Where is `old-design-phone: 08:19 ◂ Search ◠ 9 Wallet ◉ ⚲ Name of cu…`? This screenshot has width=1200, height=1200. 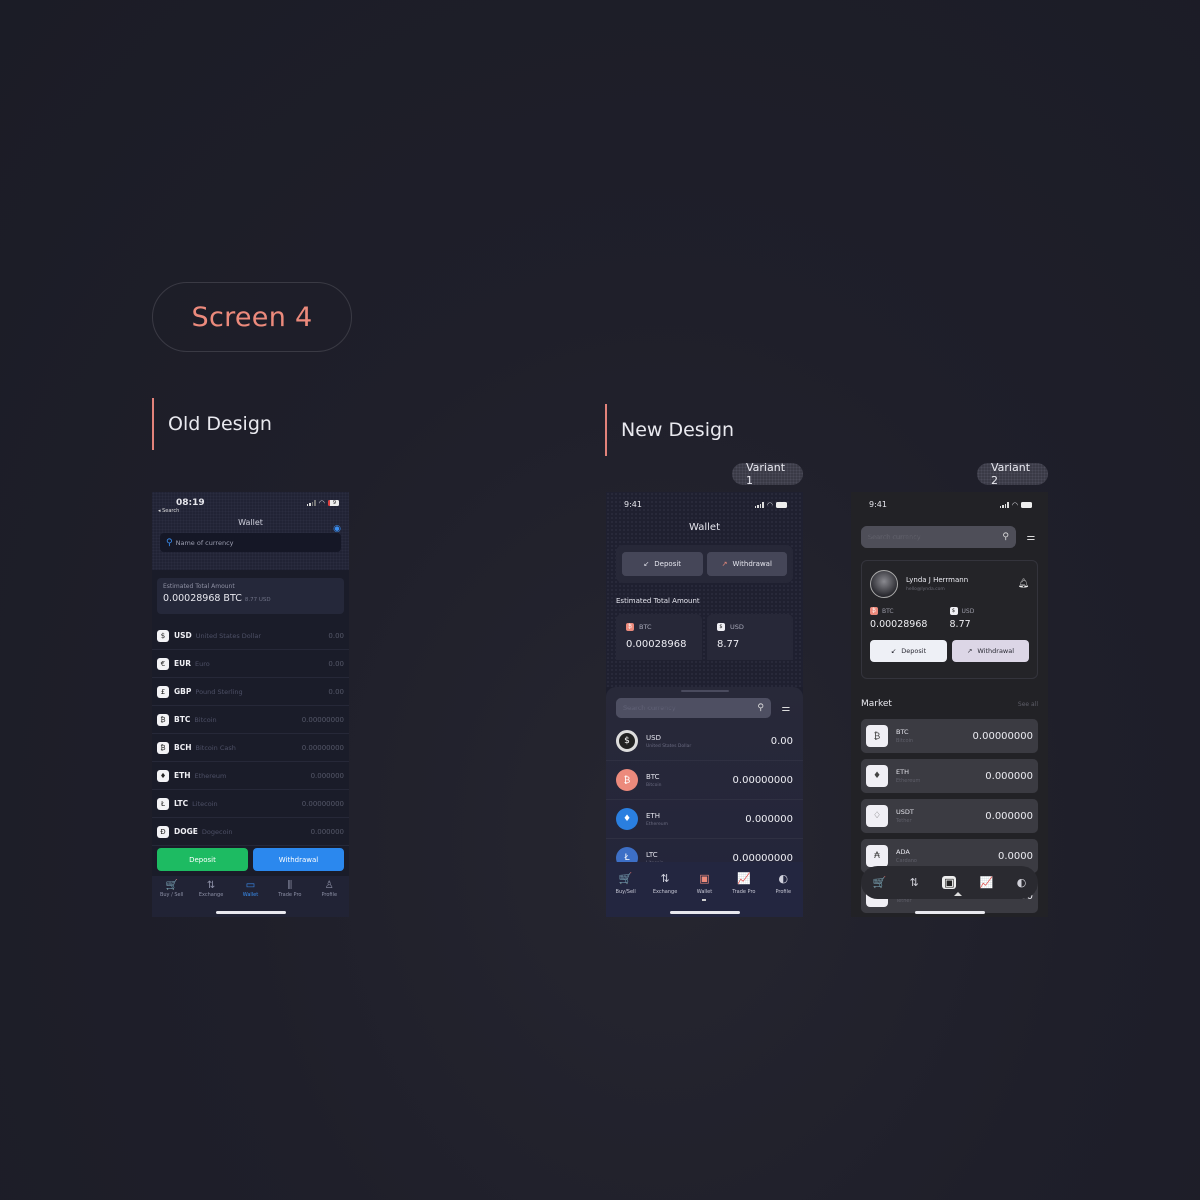
old-design-phone: 08:19 ◂ Search ◠ 9 Wallet ◉ ⚲ Name of cu… is located at coordinates (250, 704).